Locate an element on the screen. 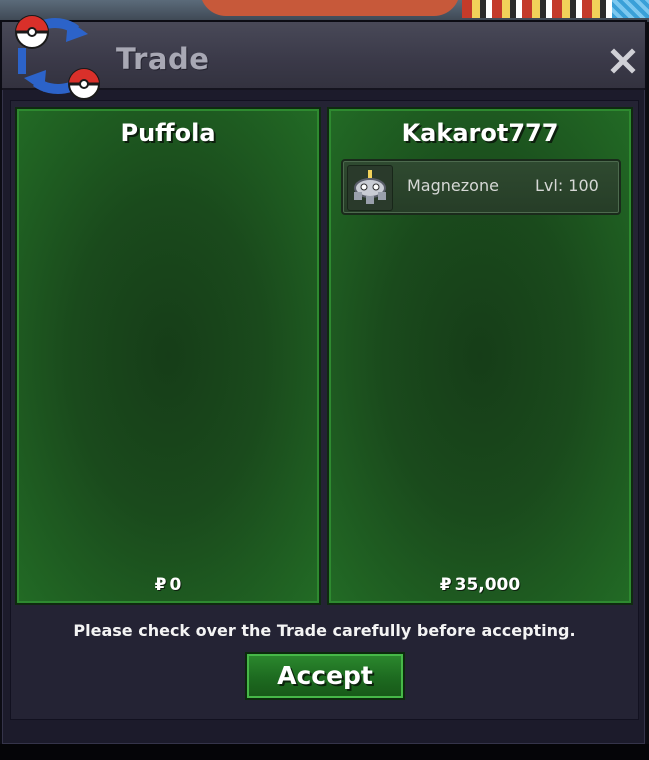 The width and height of the screenshot is (649, 760). money-amount-self: 0 is located at coordinates (175, 585).